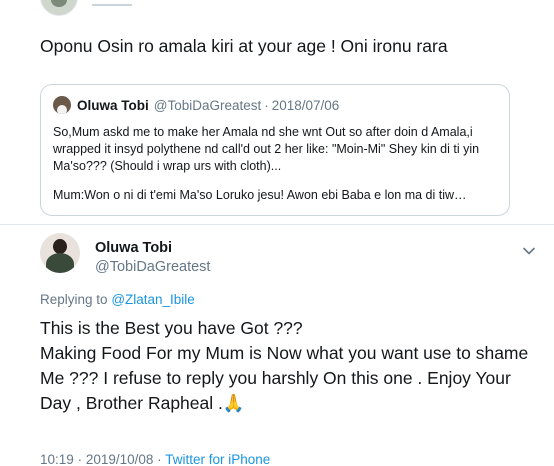 The image size is (554, 466). Describe the element at coordinates (60, 263) in the screenshot. I see `avatar-body-shape` at that location.